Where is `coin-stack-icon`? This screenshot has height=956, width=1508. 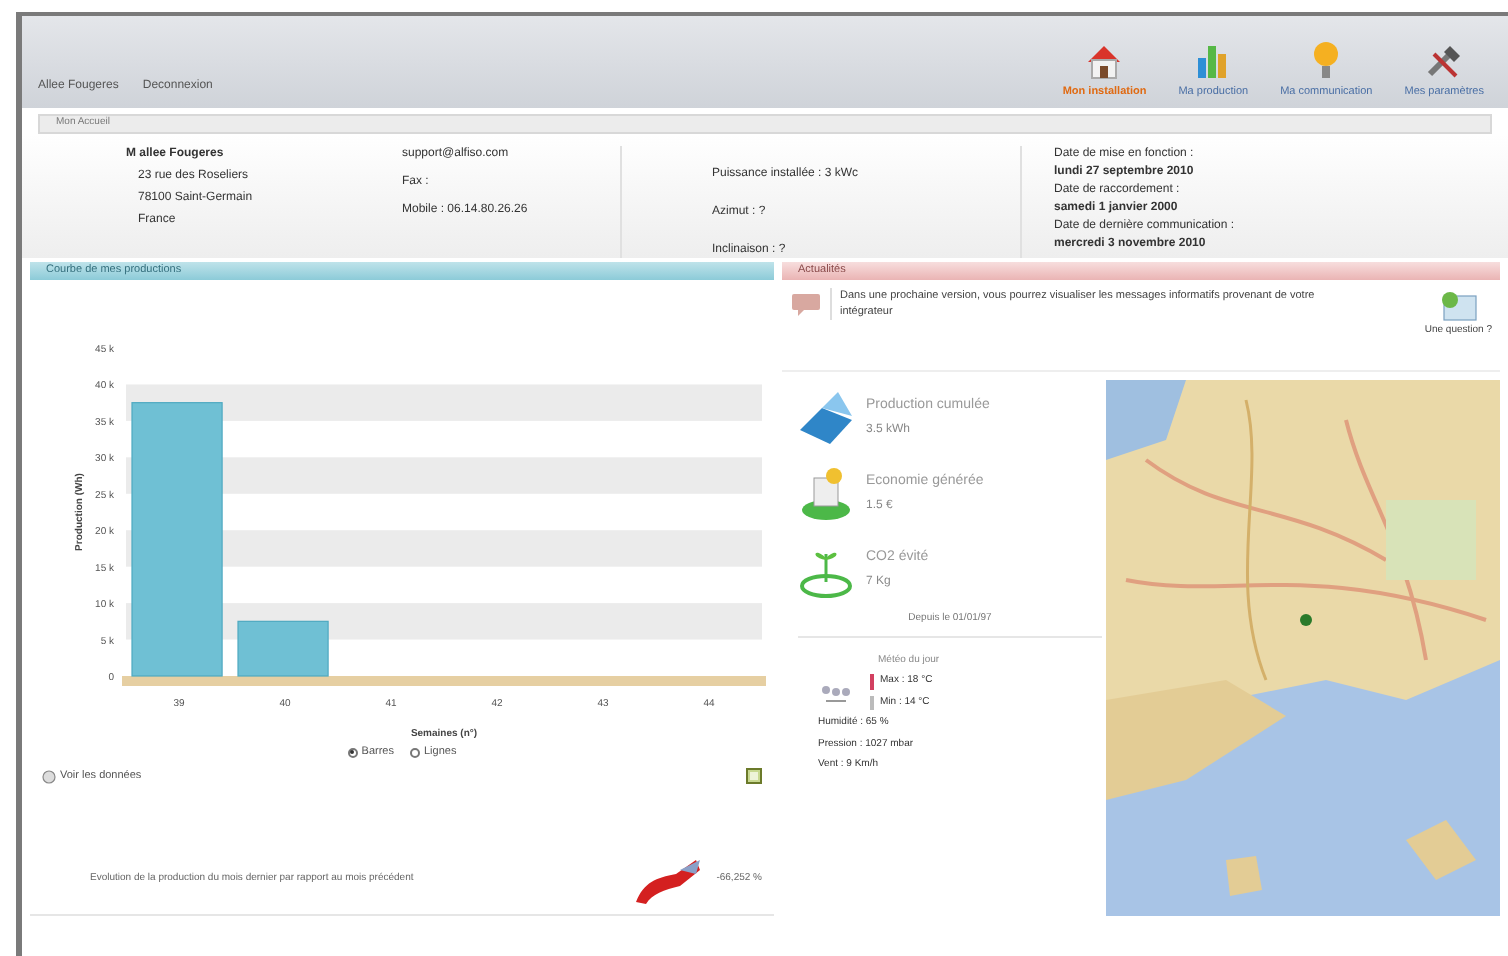 coin-stack-icon is located at coordinates (826, 494).